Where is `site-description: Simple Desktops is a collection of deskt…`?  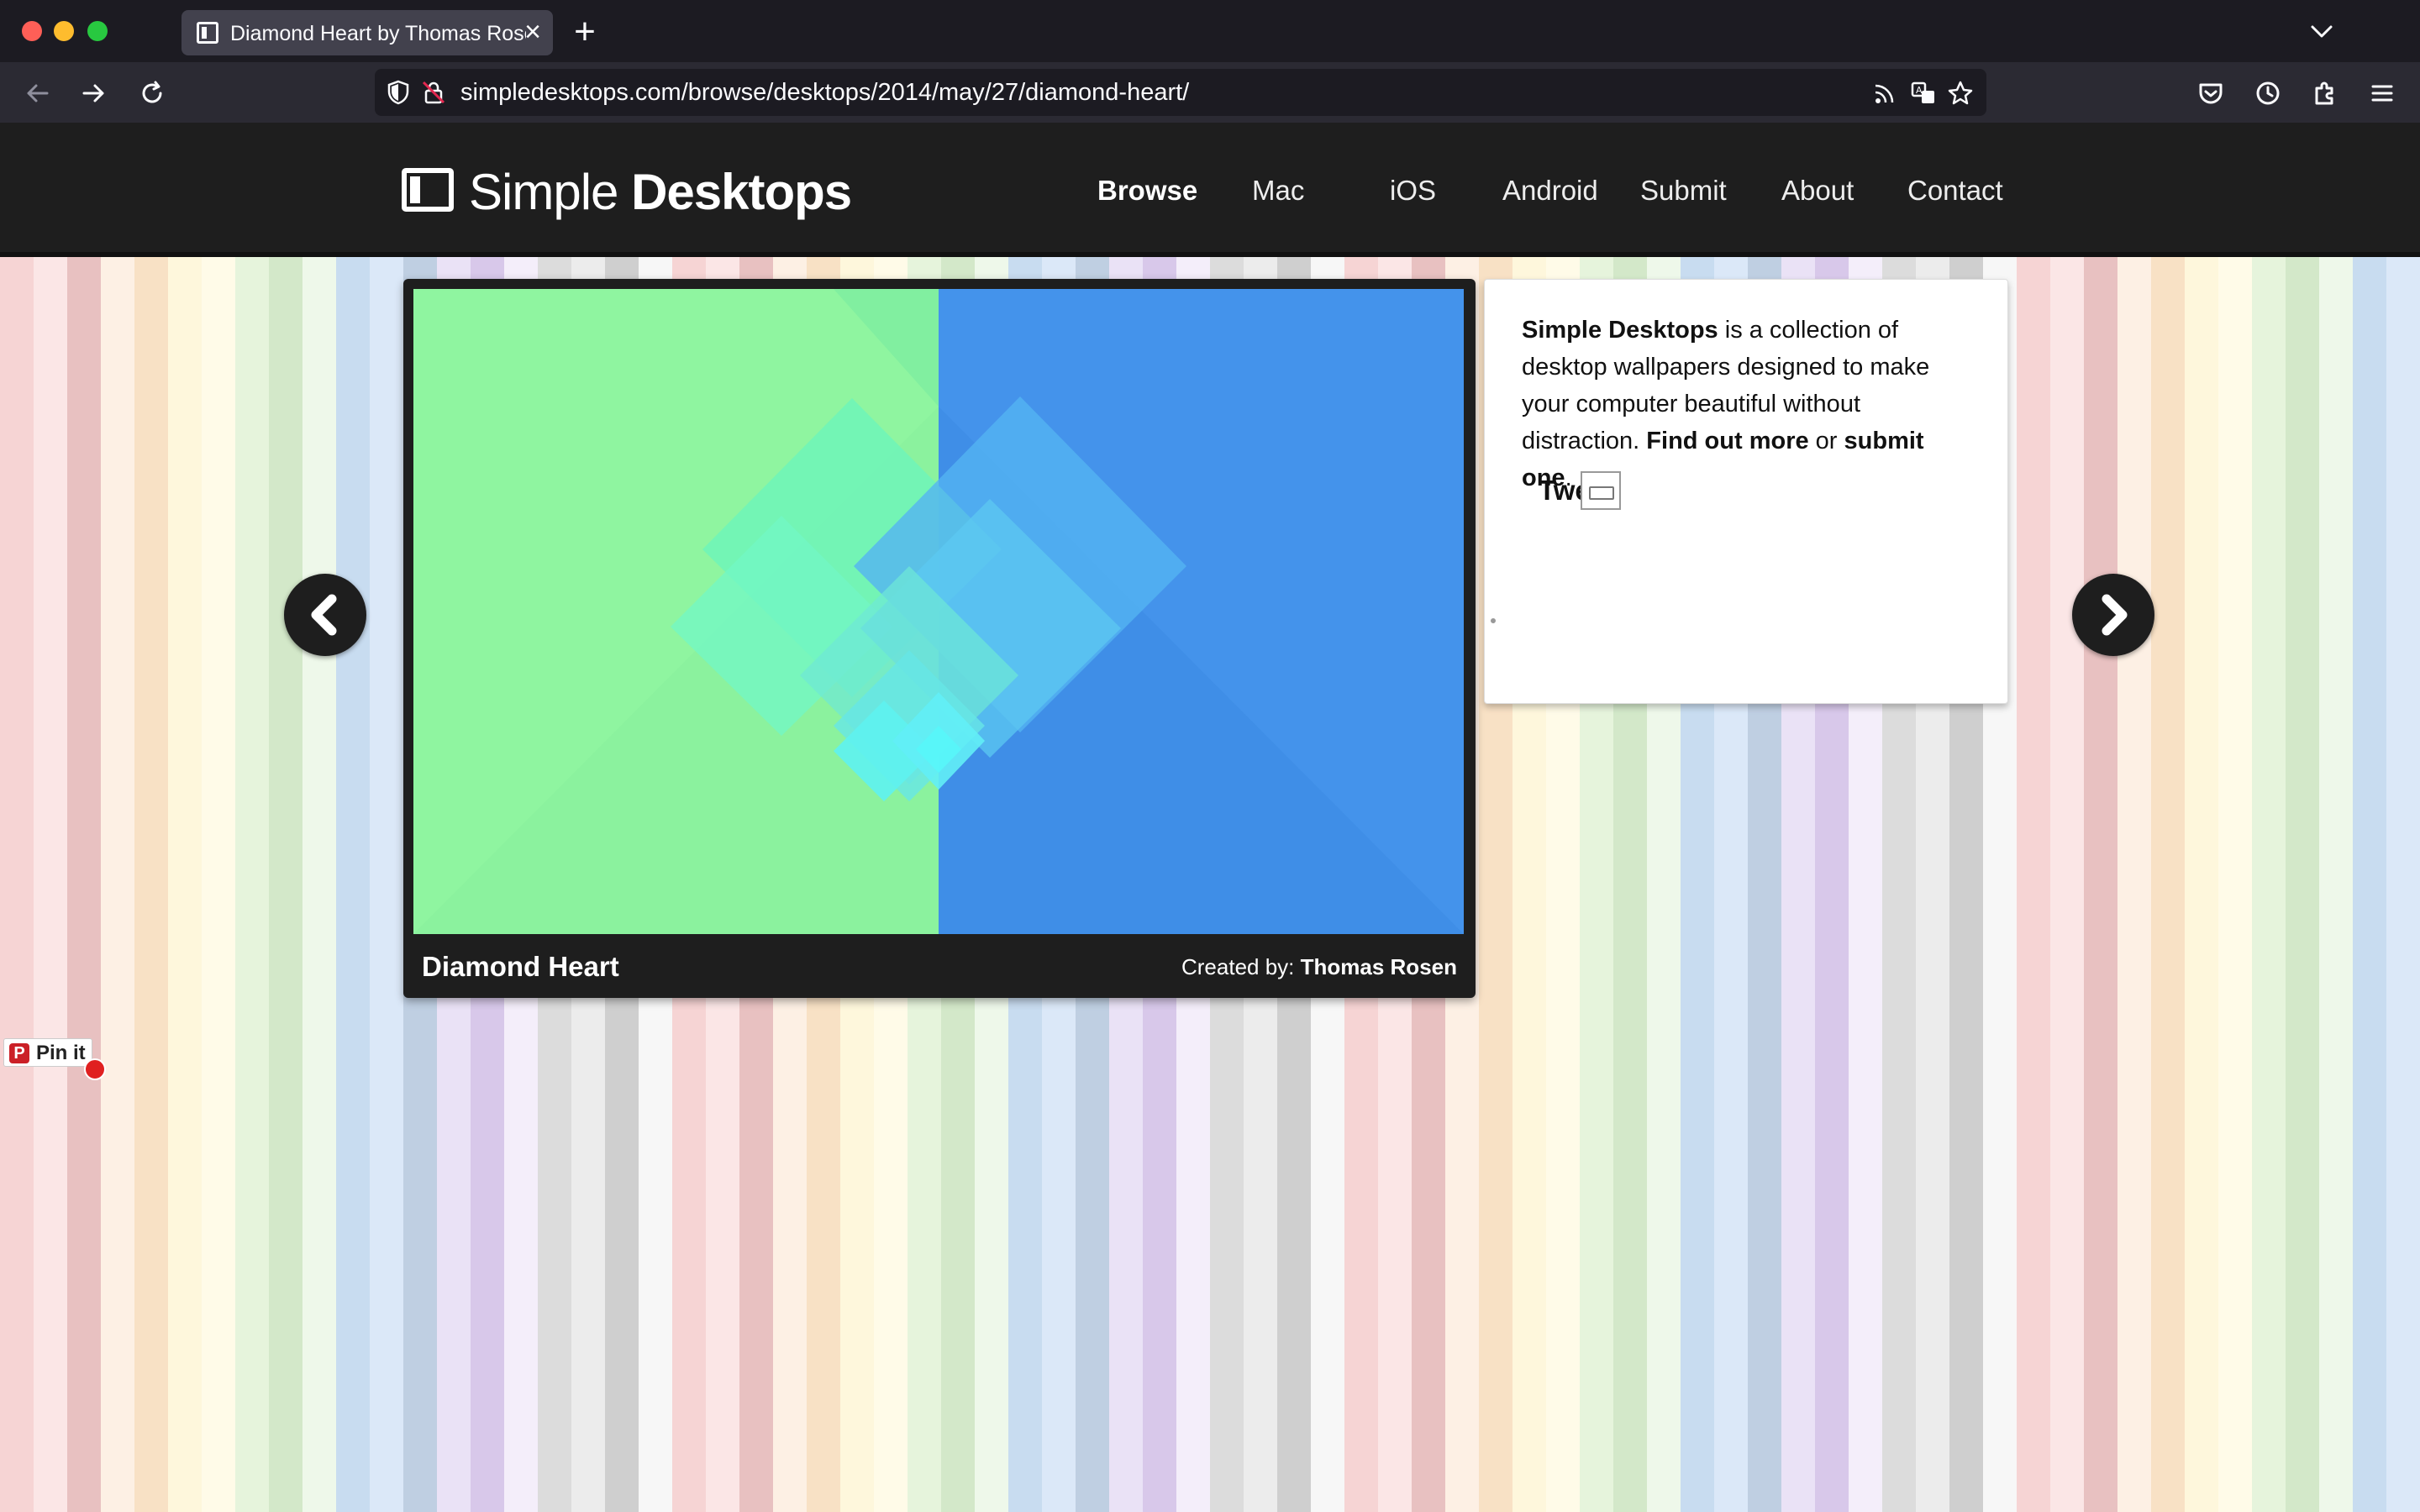
site-description: Simple Desktops is a collection of deskt… is located at coordinates (1726, 404).